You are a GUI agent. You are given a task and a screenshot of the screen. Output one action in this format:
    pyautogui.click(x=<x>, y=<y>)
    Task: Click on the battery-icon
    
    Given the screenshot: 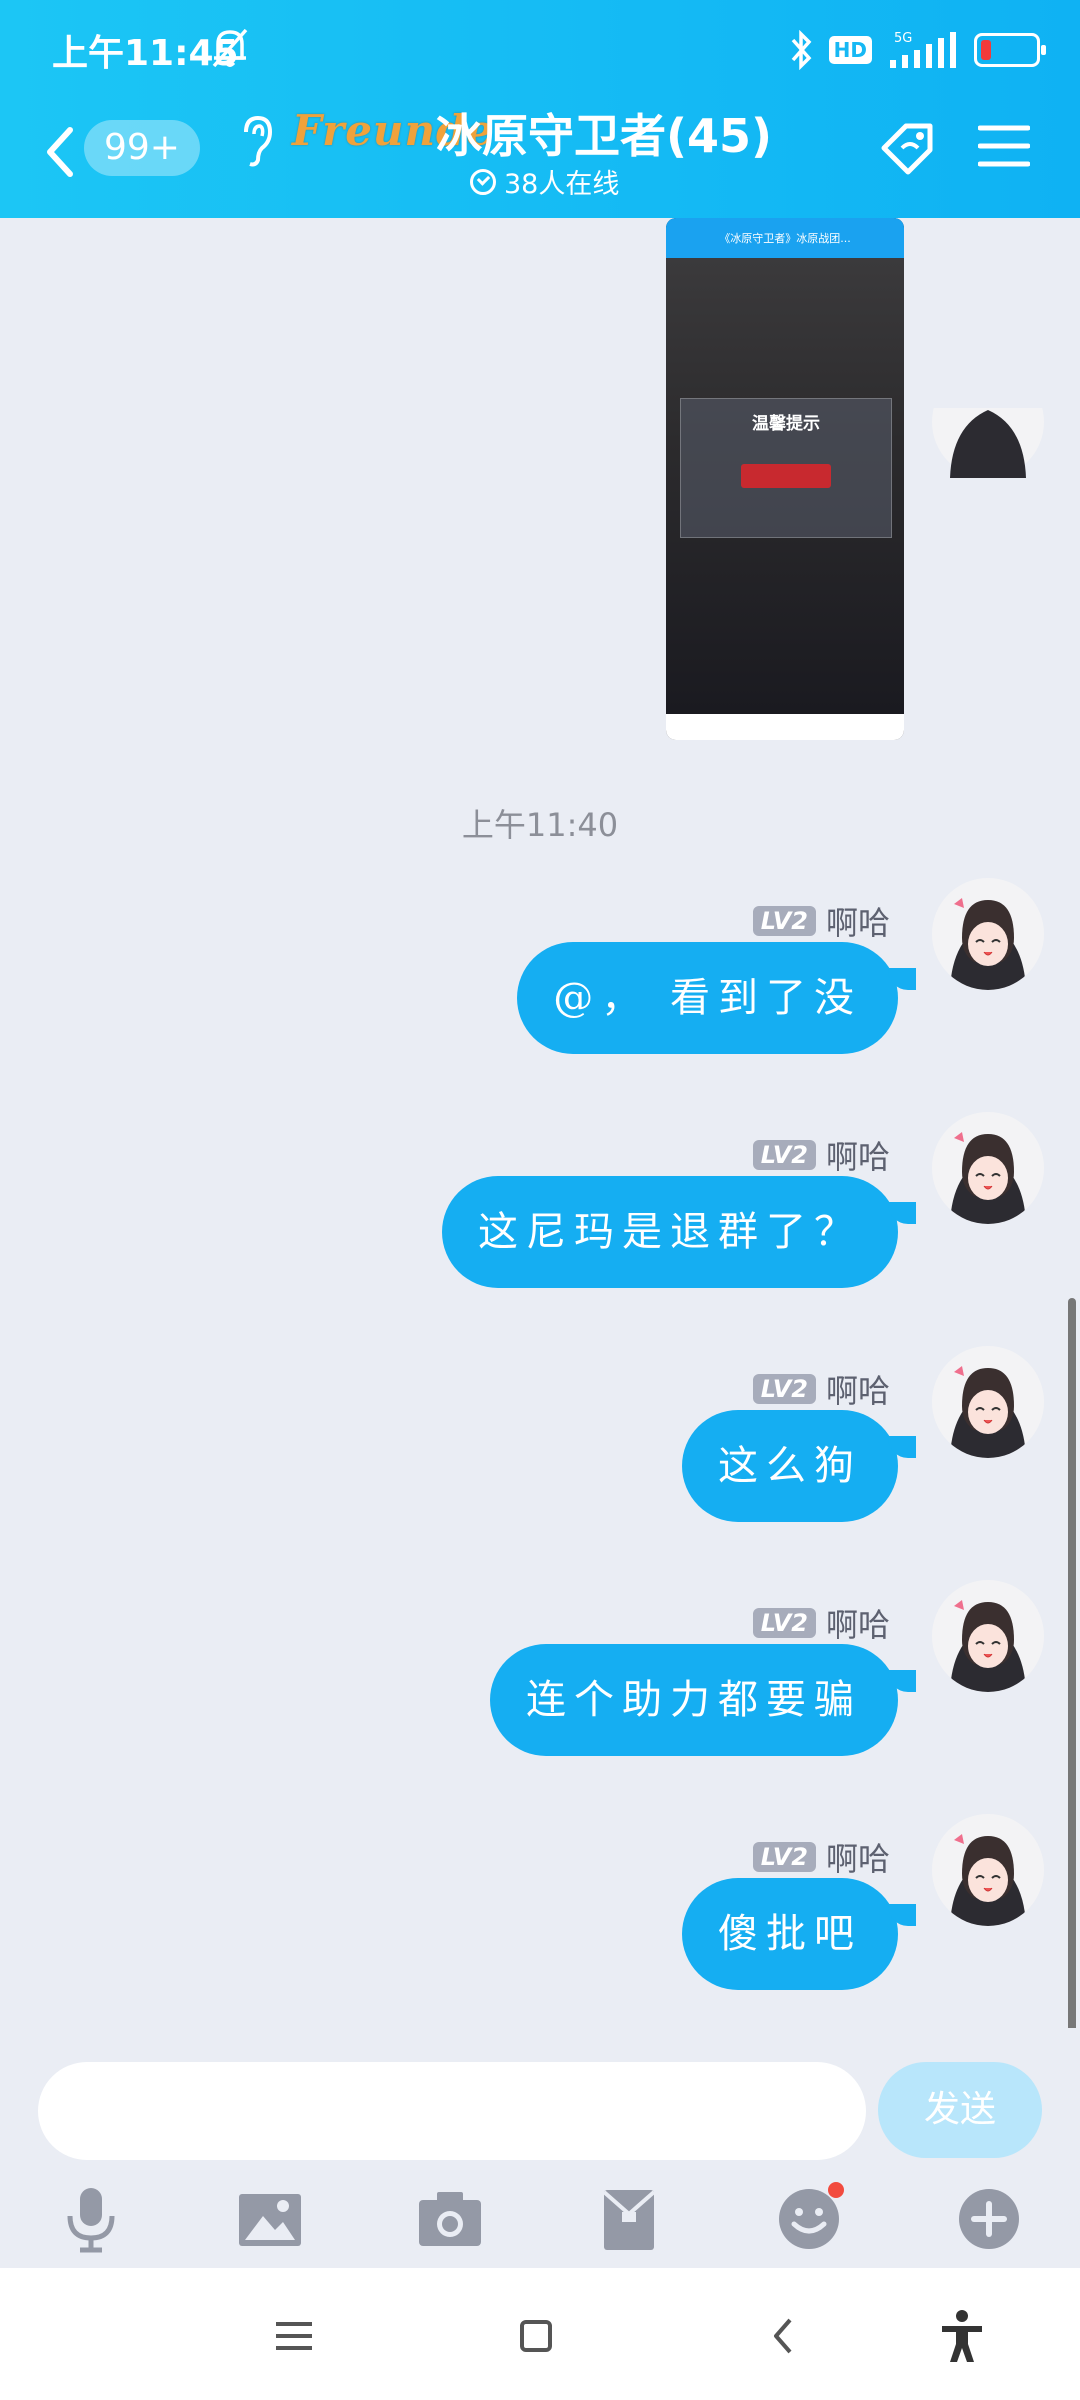 What is the action you would take?
    pyautogui.click(x=1010, y=50)
    